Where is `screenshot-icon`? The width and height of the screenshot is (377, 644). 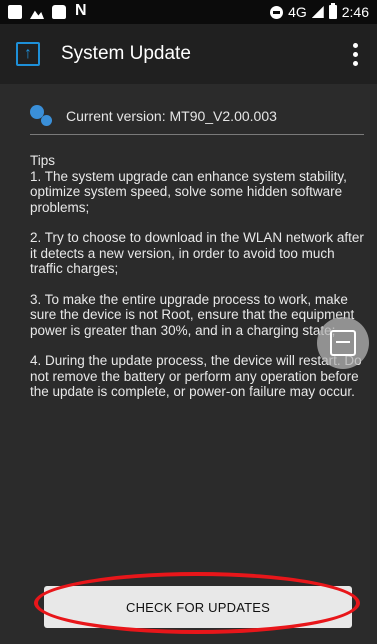 screenshot-icon is located at coordinates (343, 343).